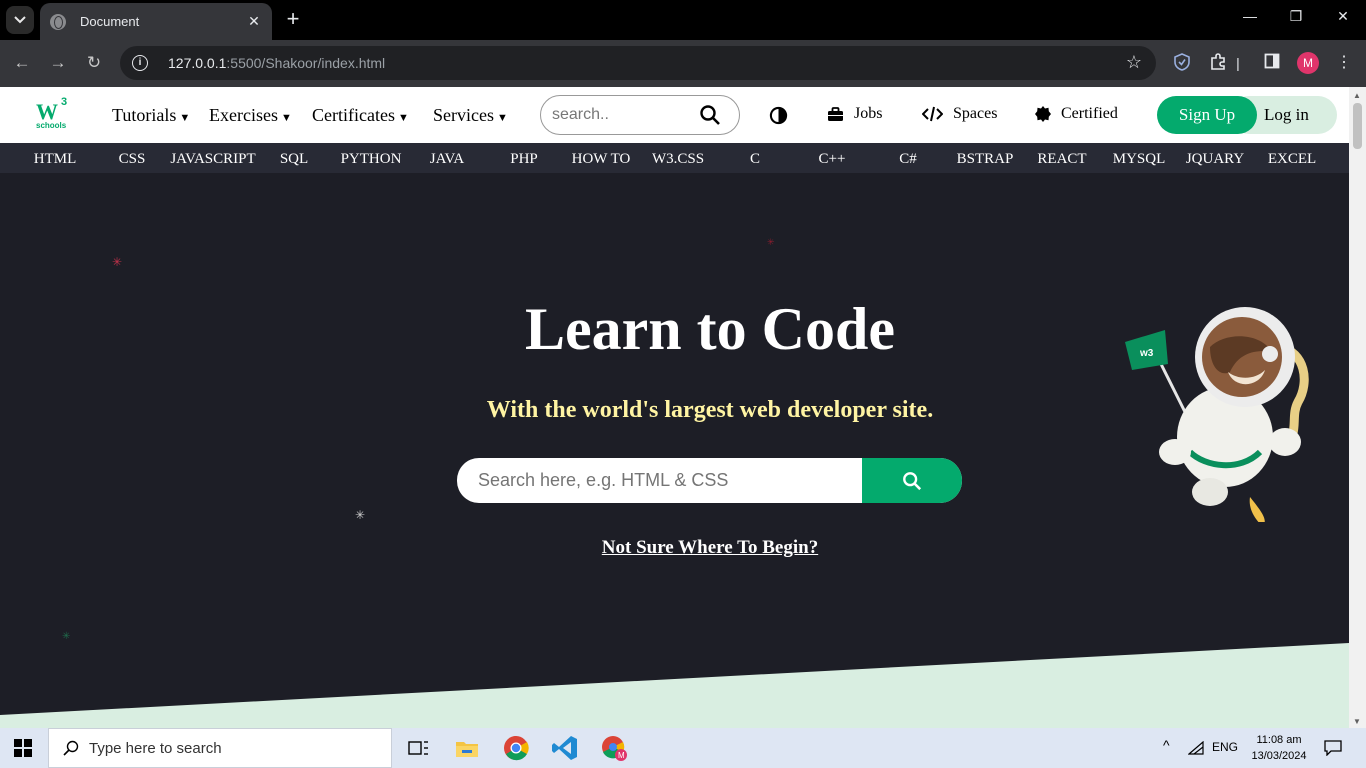 The height and width of the screenshot is (768, 1366). What do you see at coordinates (110, 21) in the screenshot?
I see `tab-title: Document` at bounding box center [110, 21].